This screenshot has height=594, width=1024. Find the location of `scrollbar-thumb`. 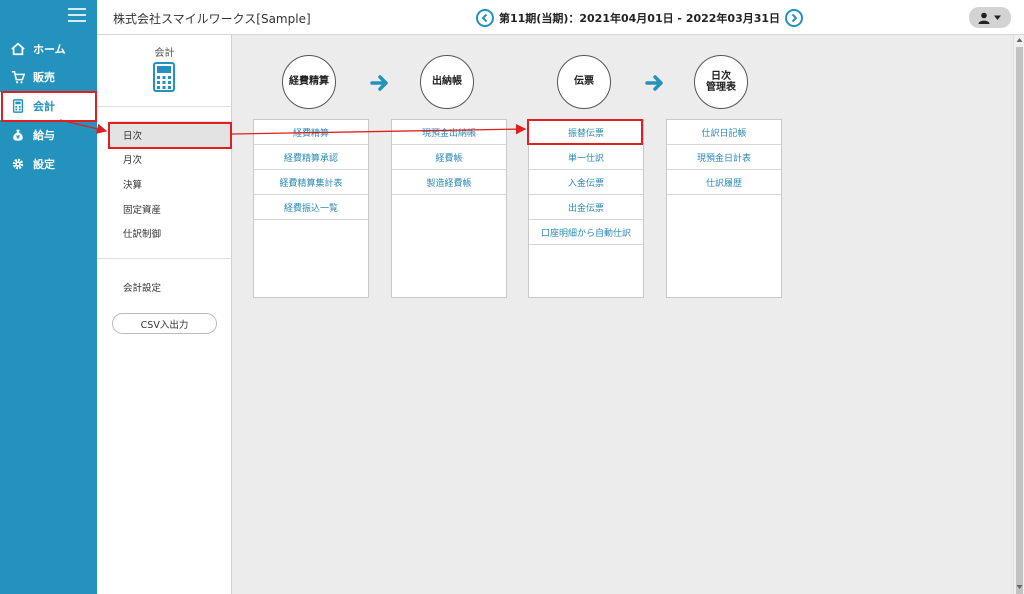

scrollbar-thumb is located at coordinates (1019, 320).